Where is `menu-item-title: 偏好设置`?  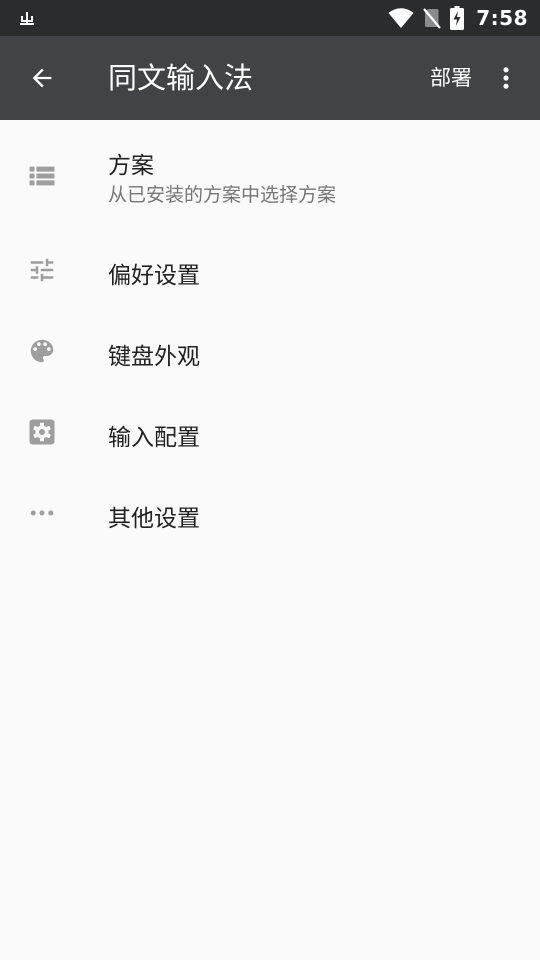
menu-item-title: 偏好设置 is located at coordinates (154, 276).